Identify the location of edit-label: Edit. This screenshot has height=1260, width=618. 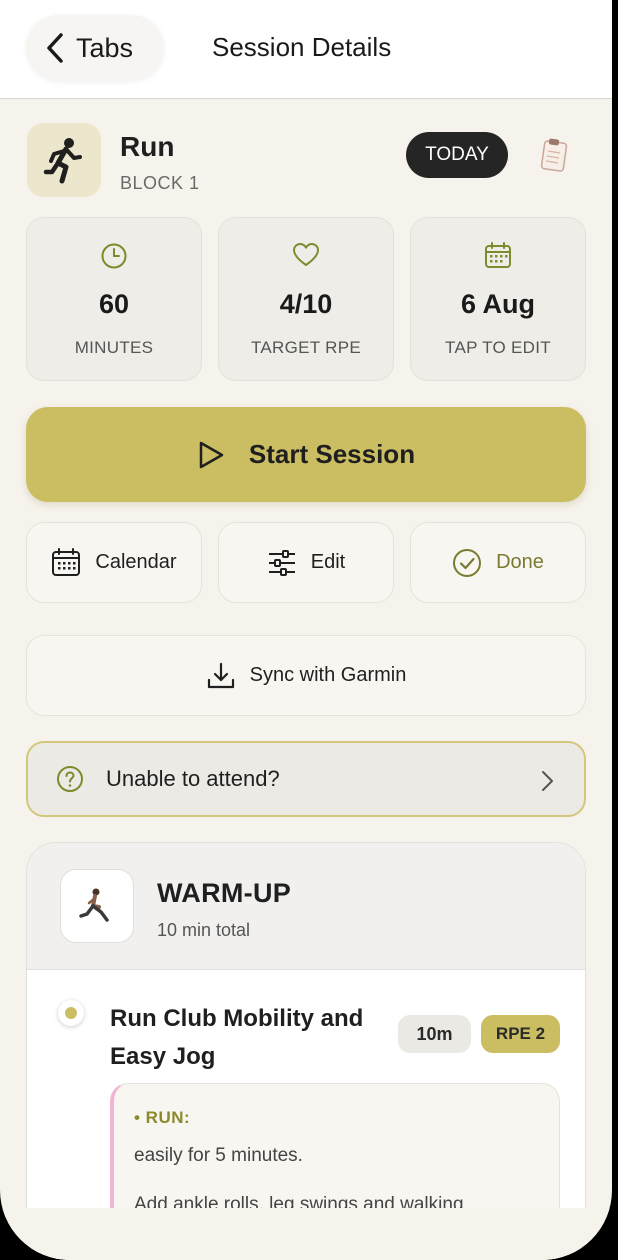
(328, 562).